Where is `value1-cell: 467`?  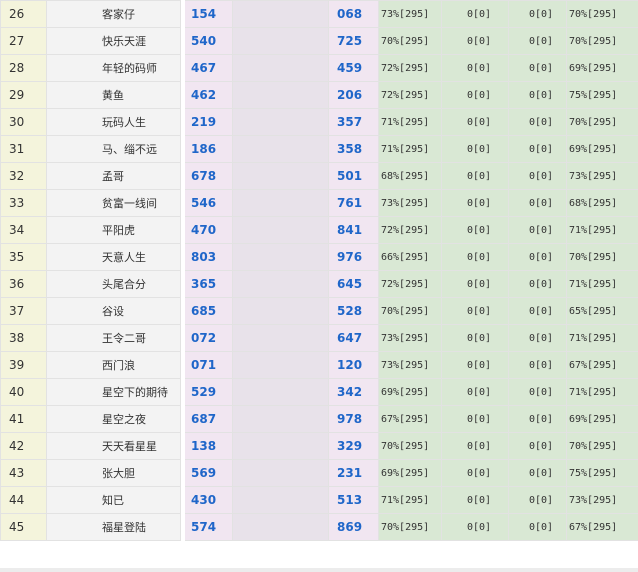 value1-cell: 467 is located at coordinates (208, 68).